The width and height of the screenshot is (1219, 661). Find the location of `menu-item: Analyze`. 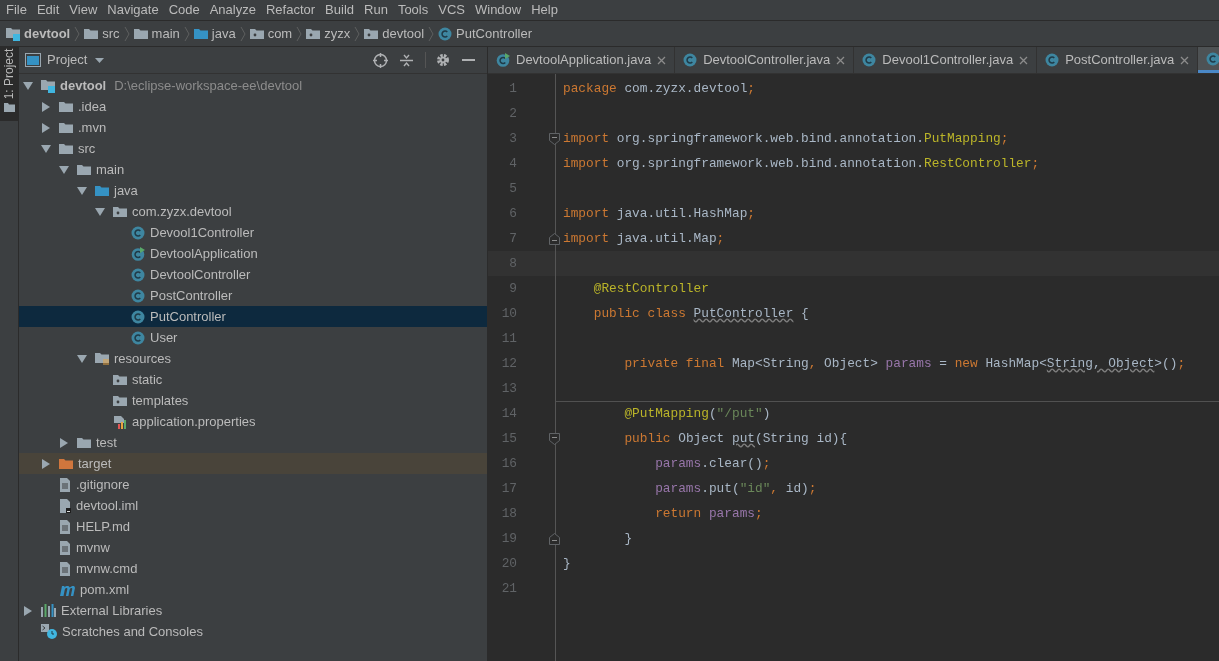

menu-item: Analyze is located at coordinates (232, 10).